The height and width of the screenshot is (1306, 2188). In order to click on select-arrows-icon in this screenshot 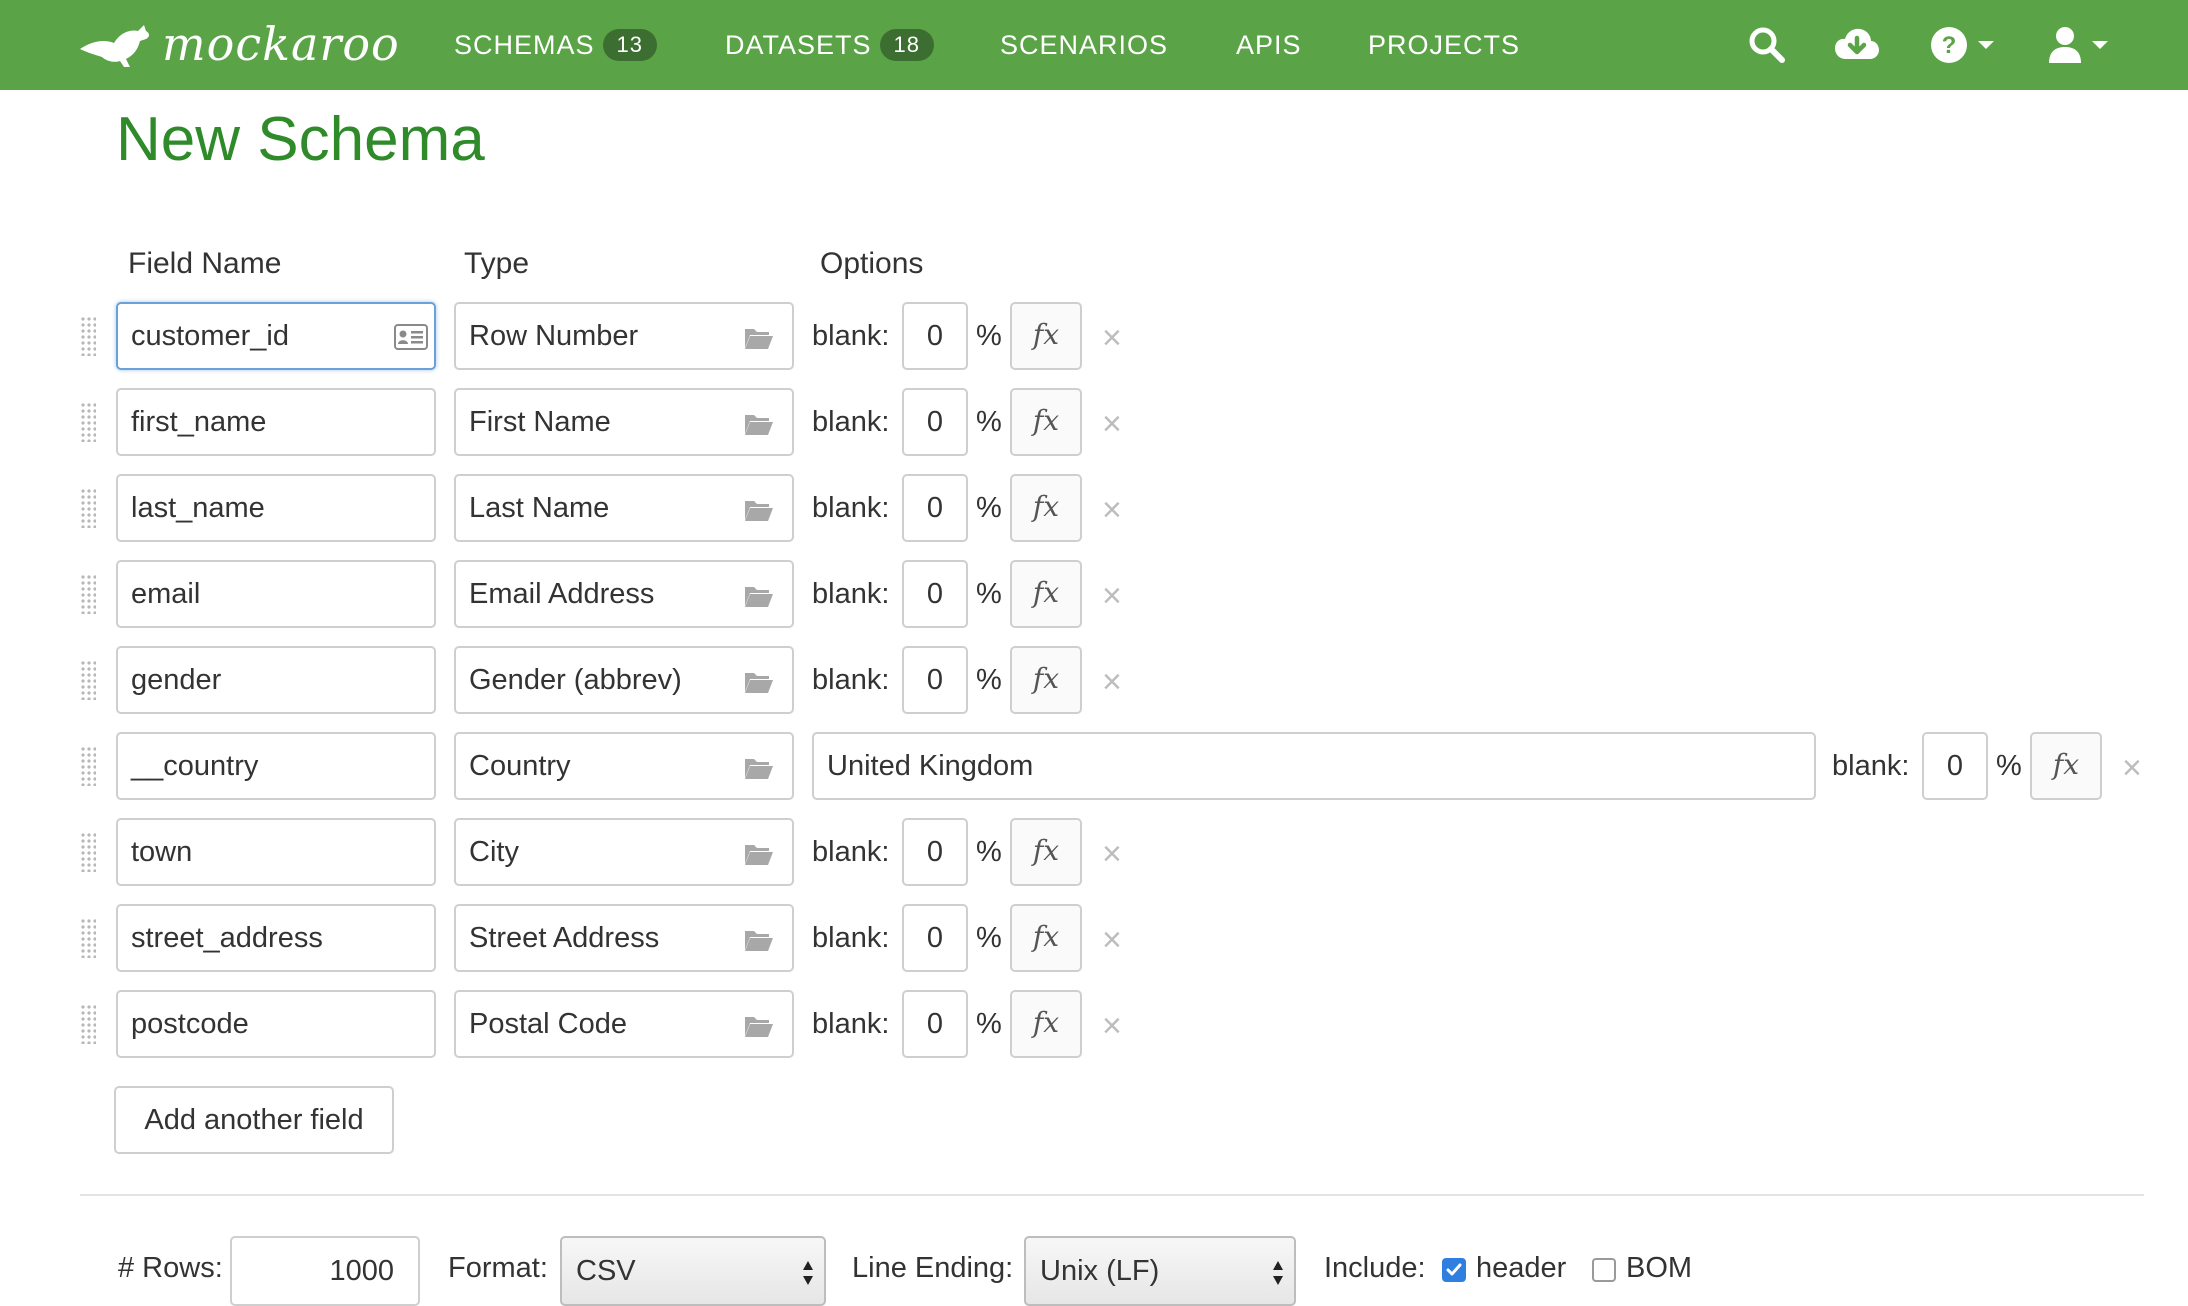, I will do `click(808, 1273)`.